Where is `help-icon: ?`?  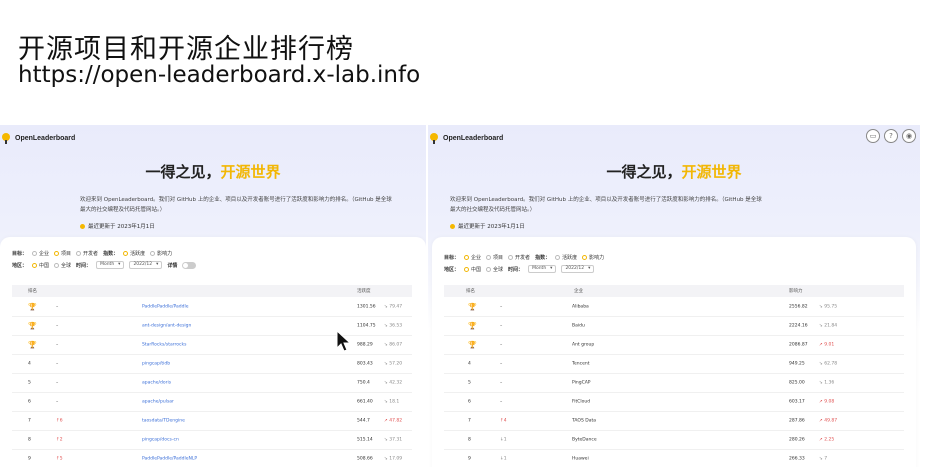
help-icon: ? is located at coordinates (891, 136).